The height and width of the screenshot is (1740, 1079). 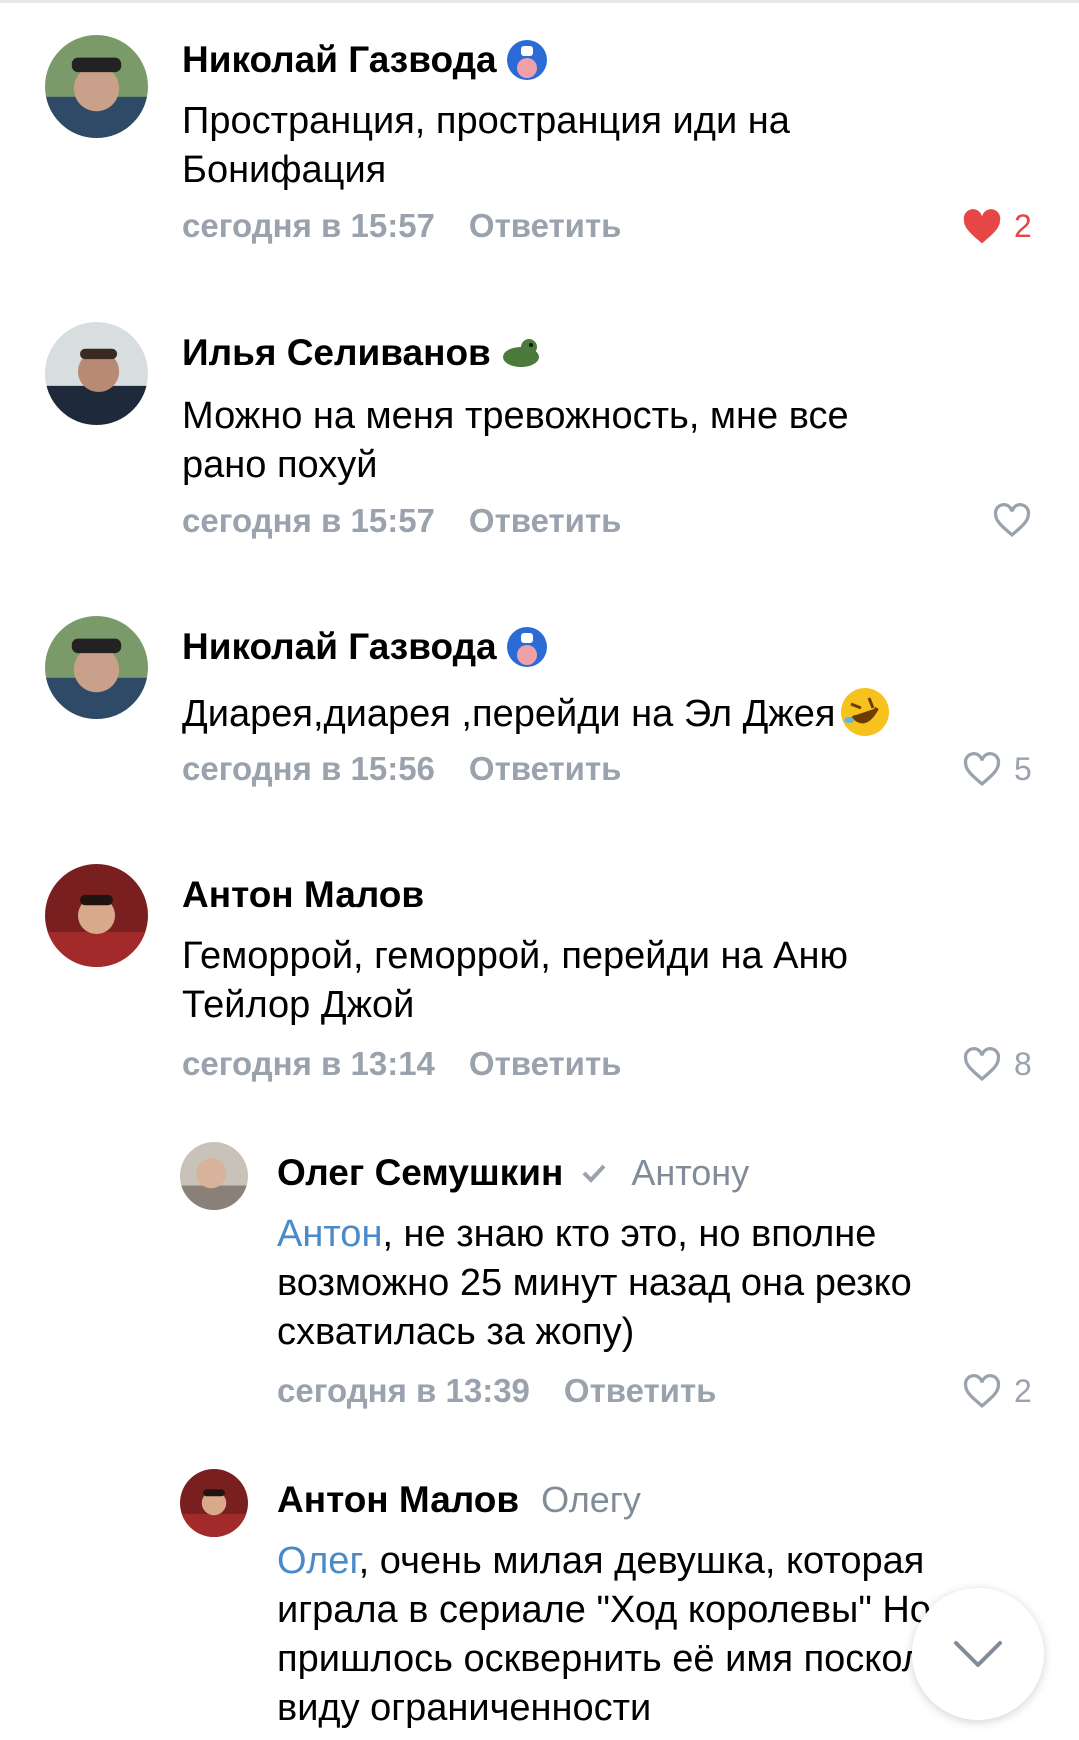 What do you see at coordinates (509, 714) in the screenshot?
I see `comment-text-content: Диарея,диарея ,перейди на Эл Джея` at bounding box center [509, 714].